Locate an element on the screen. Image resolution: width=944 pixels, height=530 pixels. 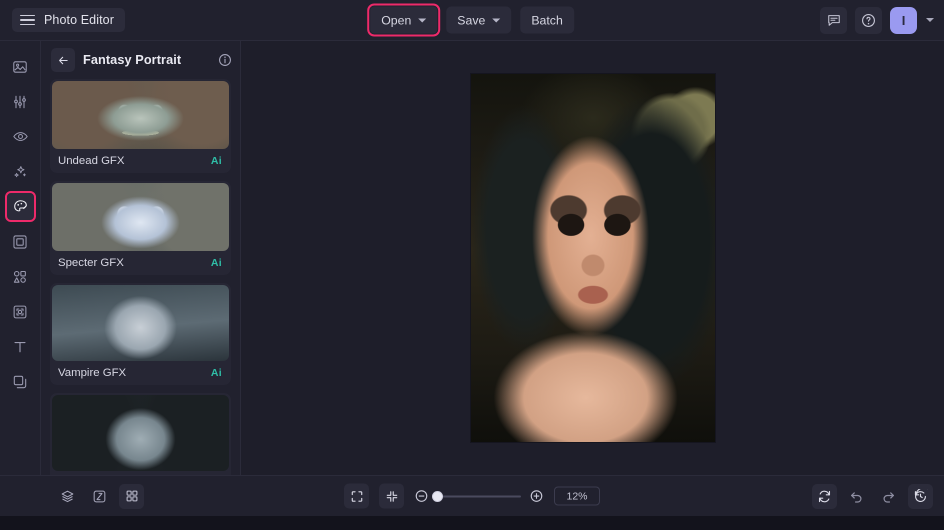
feedback-button is located at coordinates (833, 20).